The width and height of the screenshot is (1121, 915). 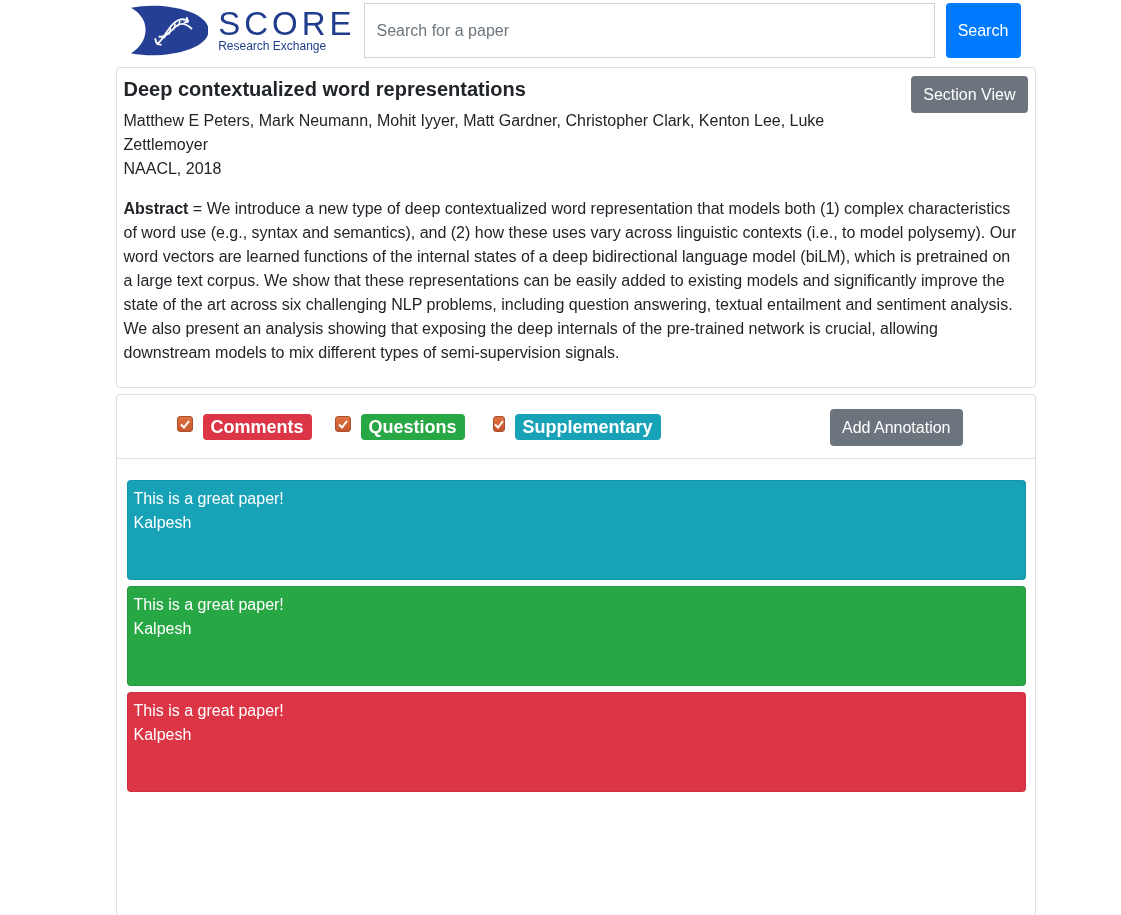 I want to click on add-annotation-button: Add Annotation, so click(x=896, y=427).